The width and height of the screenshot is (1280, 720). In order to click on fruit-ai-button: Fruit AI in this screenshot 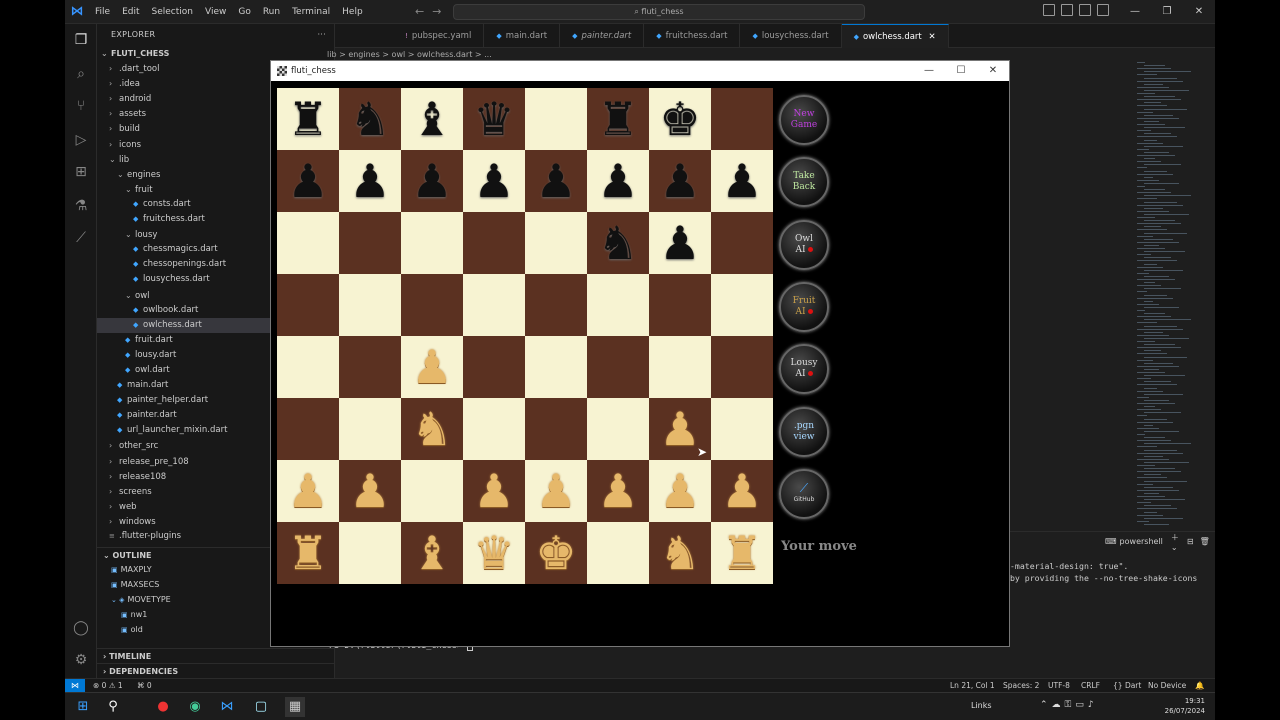, I will do `click(804, 306)`.